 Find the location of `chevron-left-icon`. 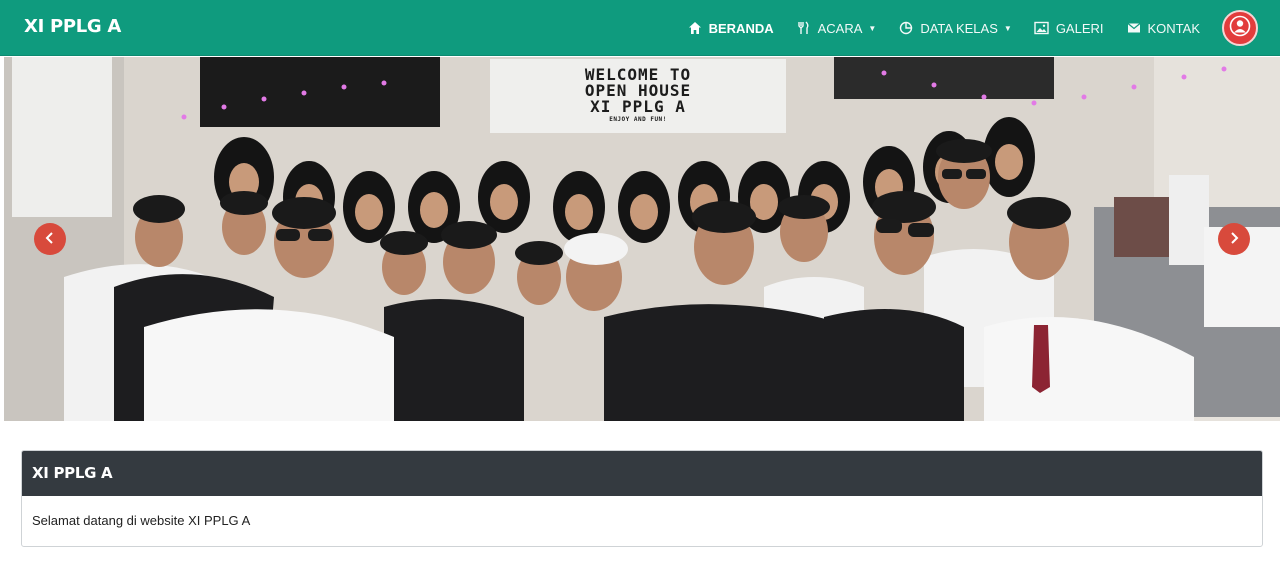

chevron-left-icon is located at coordinates (50, 239).